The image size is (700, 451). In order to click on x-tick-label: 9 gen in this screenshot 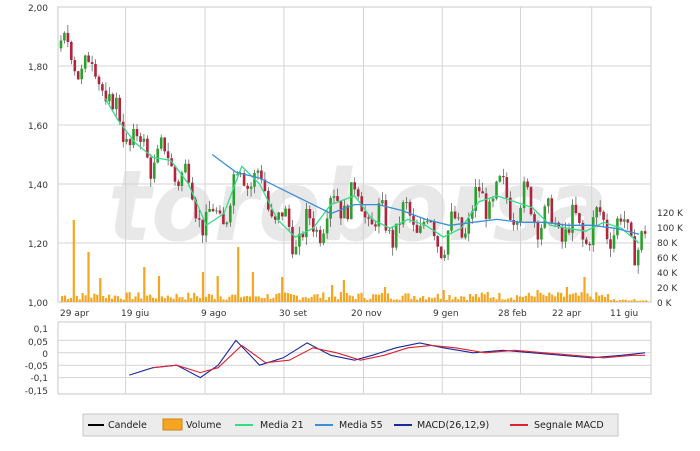, I will do `click(446, 314)`.